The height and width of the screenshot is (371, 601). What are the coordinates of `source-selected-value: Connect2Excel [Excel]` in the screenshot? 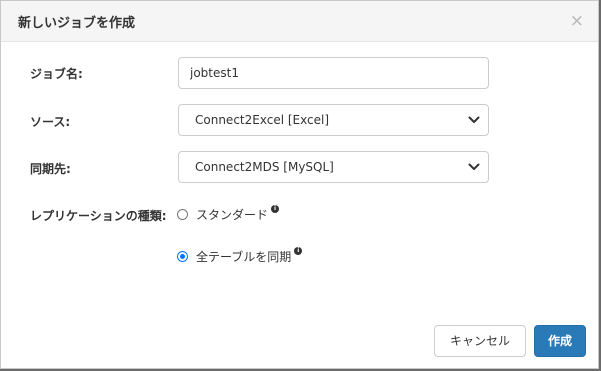 It's located at (262, 120).